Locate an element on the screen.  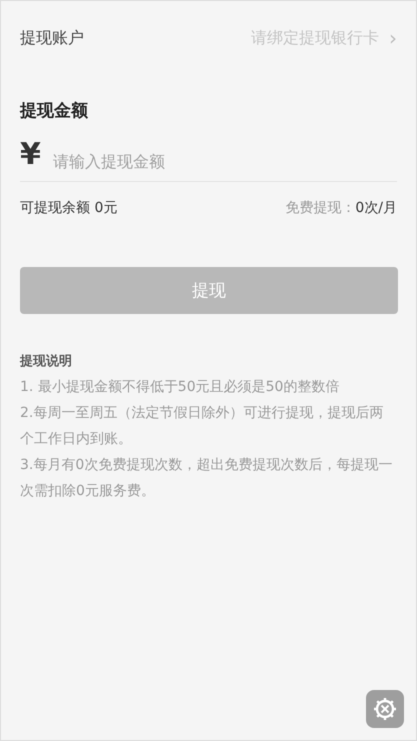
note-text: 1. 最小提现金额不得低于50元且必须是50的整数倍 is located at coordinates (179, 387).